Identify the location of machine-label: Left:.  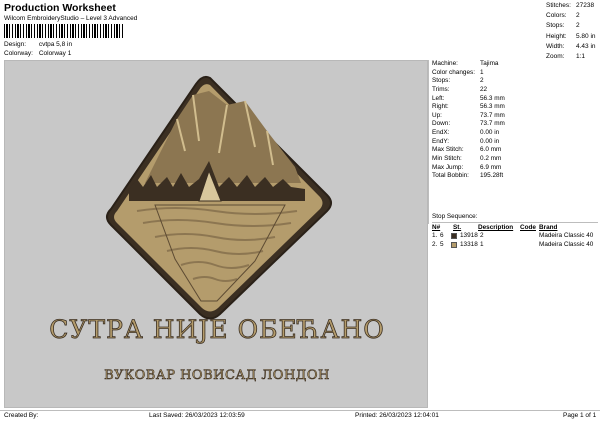
(438, 98).